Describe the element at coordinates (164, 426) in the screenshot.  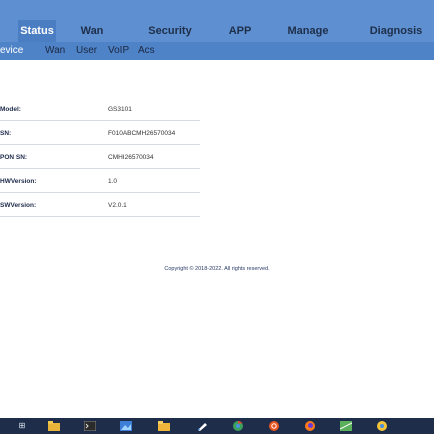
I see `folder-icon` at that location.